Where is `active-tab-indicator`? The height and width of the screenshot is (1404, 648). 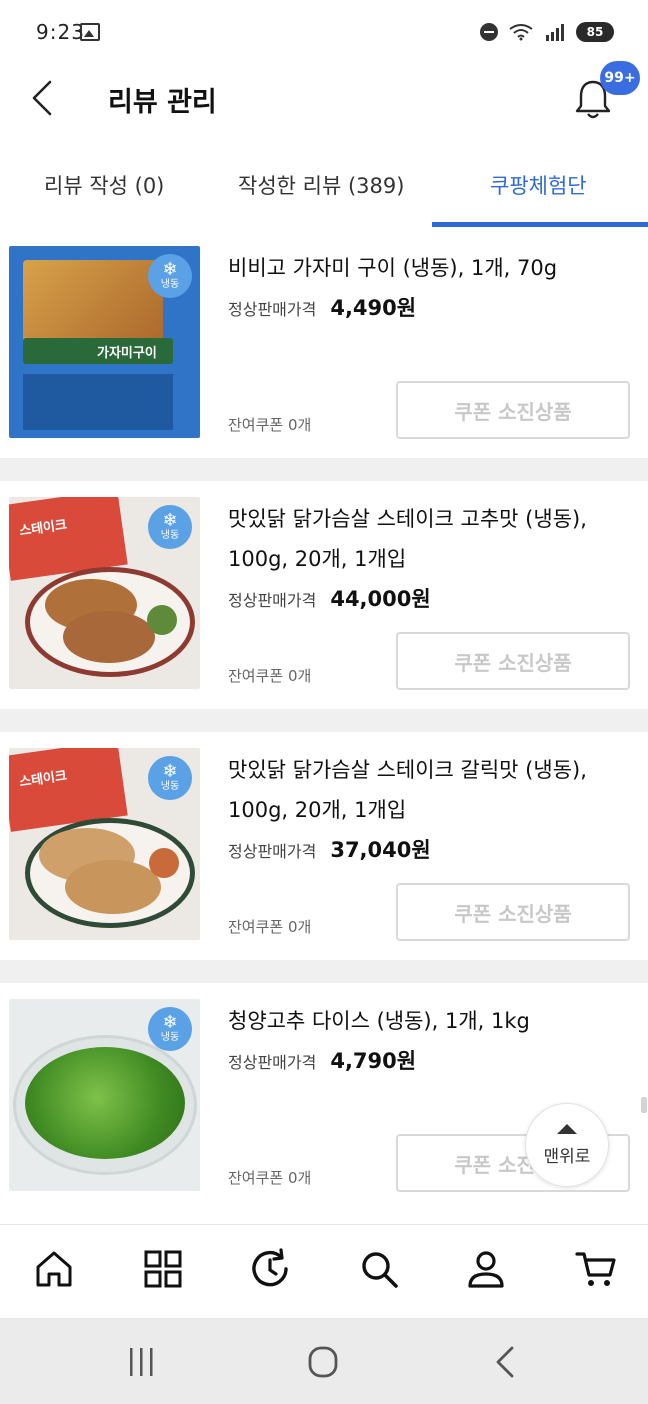 active-tab-indicator is located at coordinates (540, 224).